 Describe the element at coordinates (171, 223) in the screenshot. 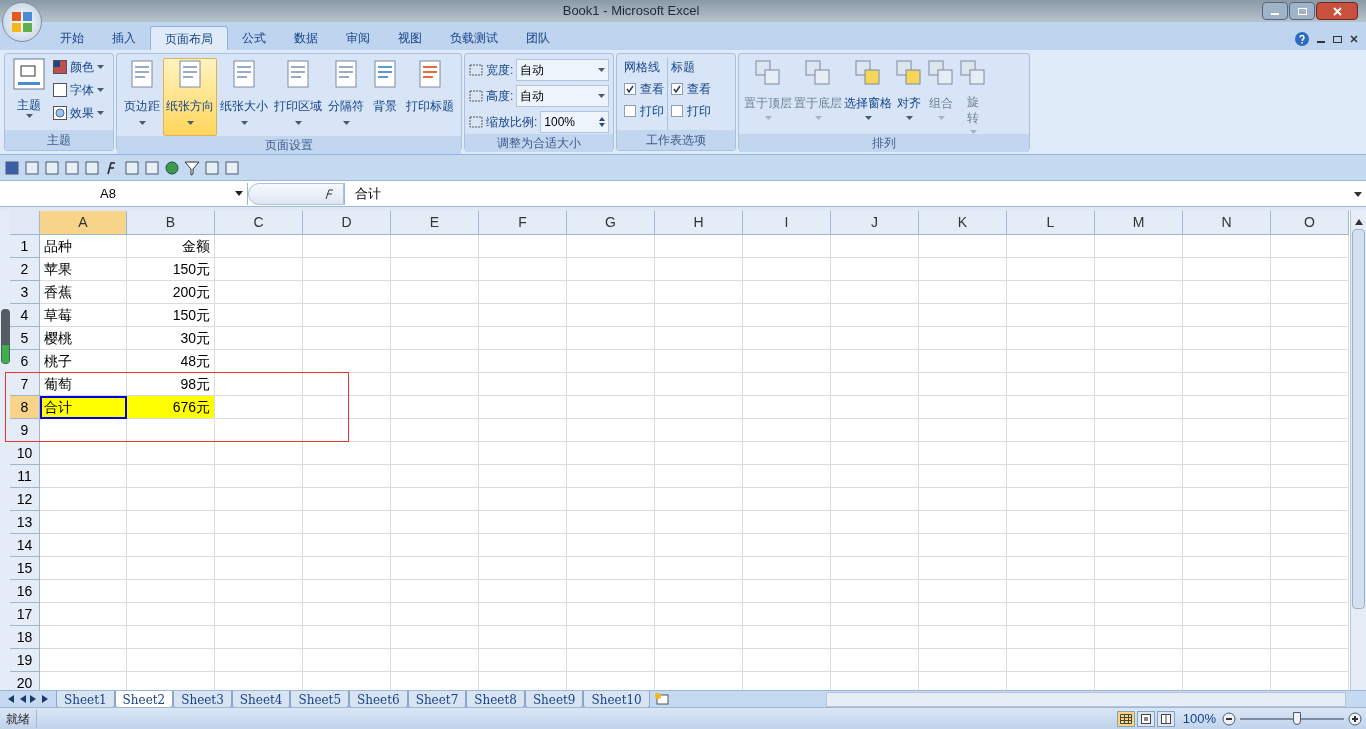

I see `column-header: B` at that location.